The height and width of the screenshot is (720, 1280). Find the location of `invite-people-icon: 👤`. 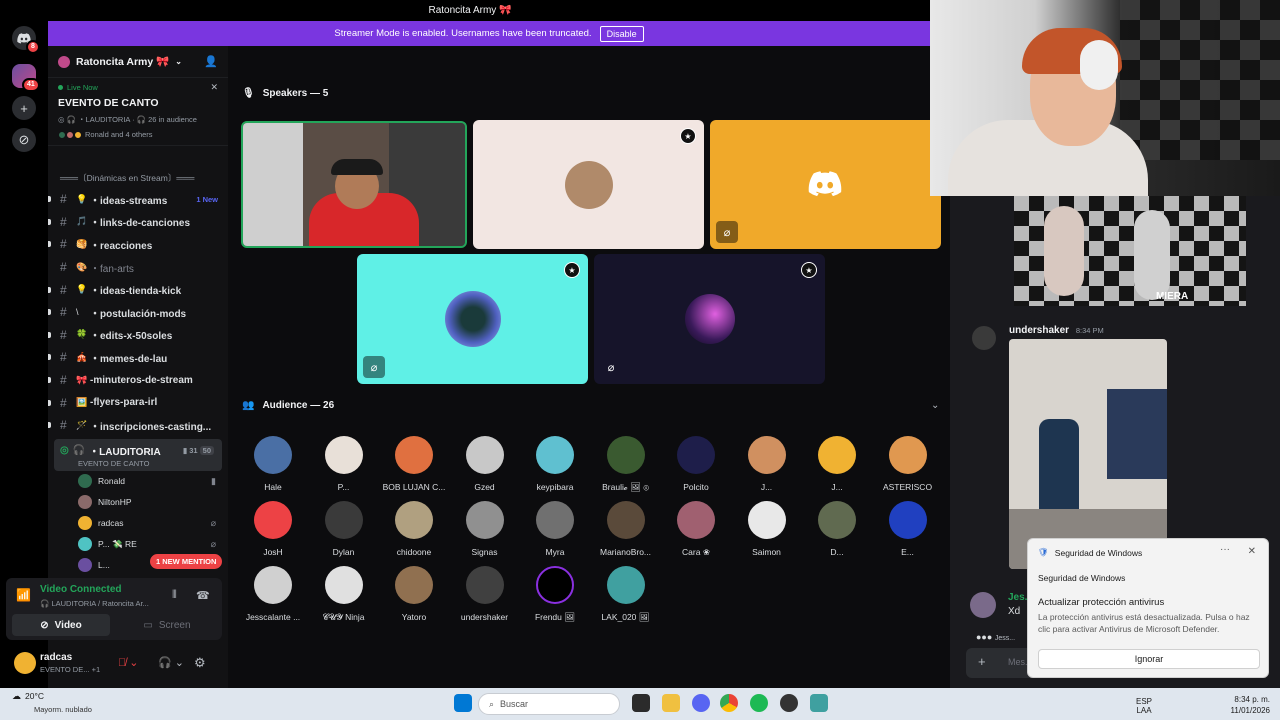

invite-people-icon: 👤 is located at coordinates (211, 61).